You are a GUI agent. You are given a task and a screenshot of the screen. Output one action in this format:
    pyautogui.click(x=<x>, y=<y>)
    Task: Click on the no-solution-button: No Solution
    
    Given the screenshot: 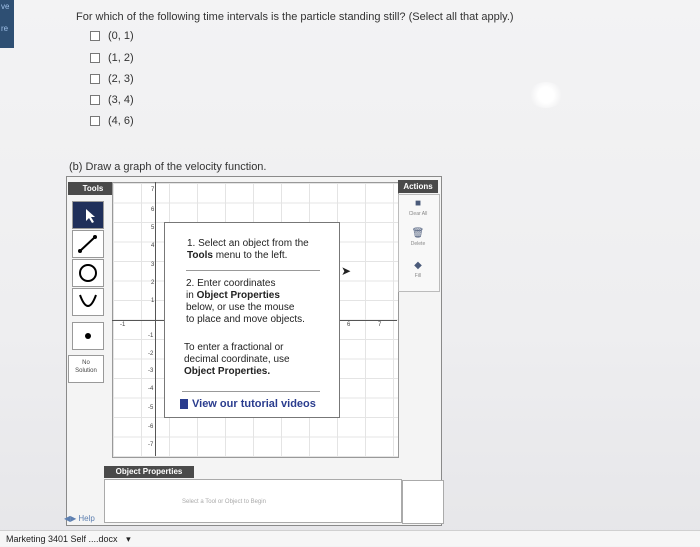 What is the action you would take?
    pyautogui.click(x=86, y=369)
    